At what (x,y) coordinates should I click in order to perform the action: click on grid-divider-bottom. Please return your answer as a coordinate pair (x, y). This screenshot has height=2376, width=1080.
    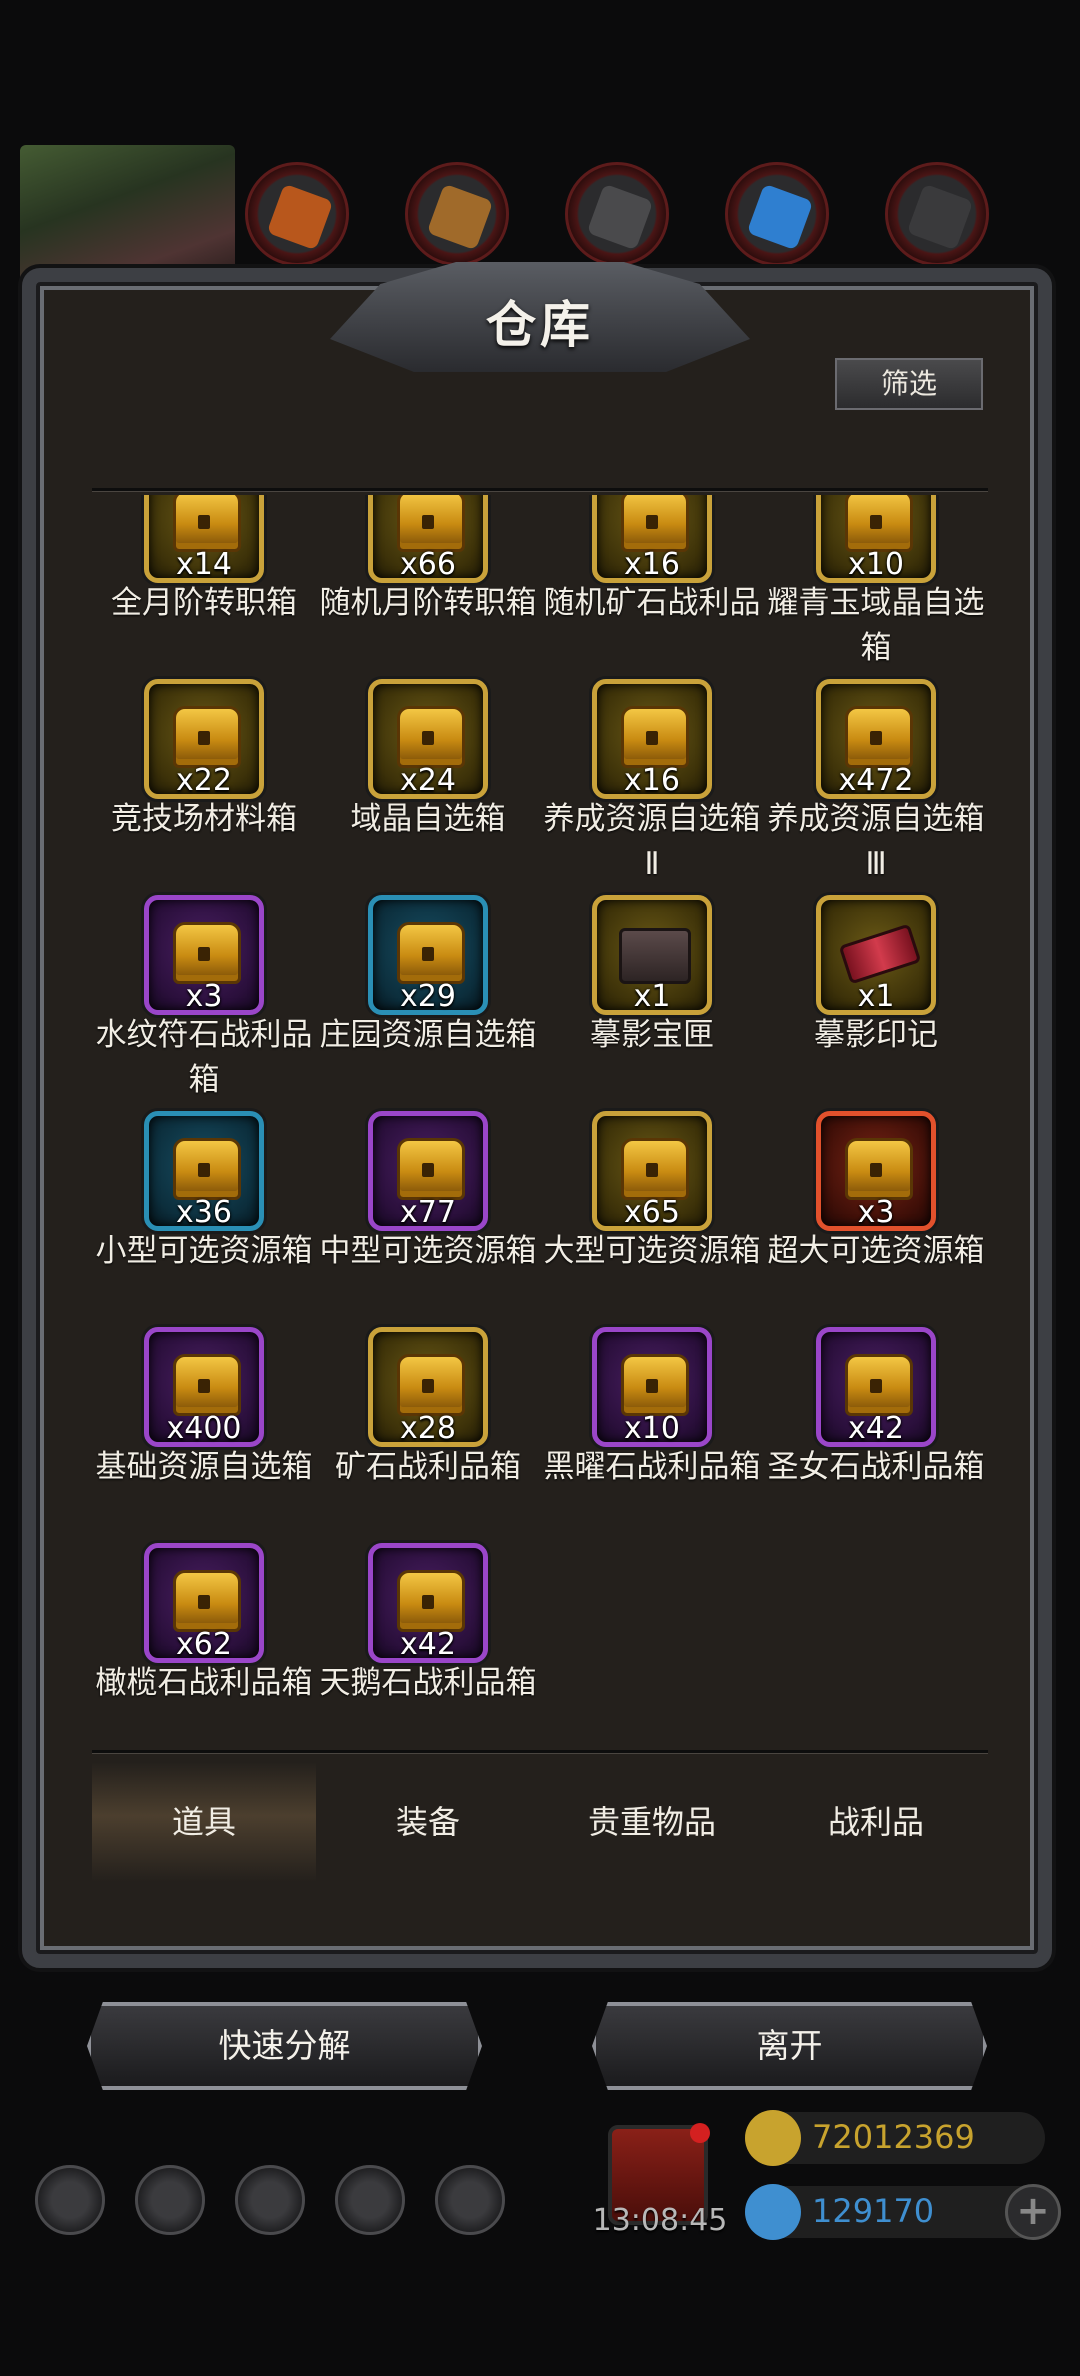
    Looking at the image, I should click on (540, 1751).